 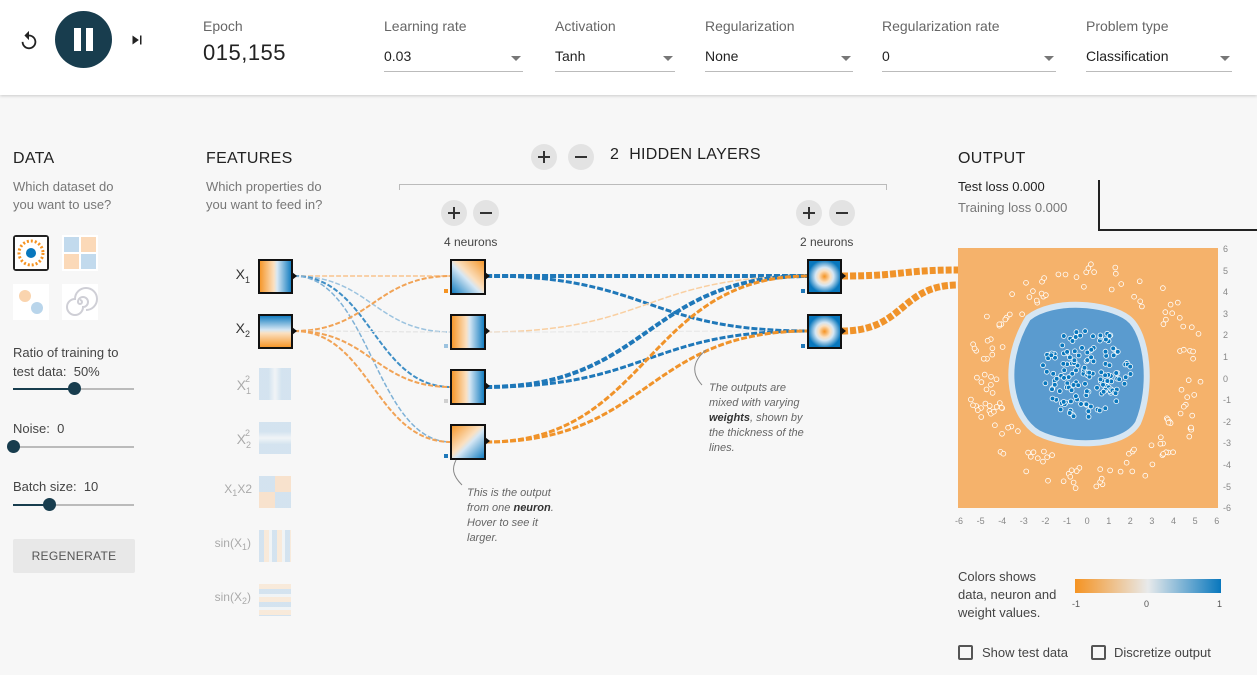 What do you see at coordinates (277, 276) in the screenshot?
I see `input-x1-node` at bounding box center [277, 276].